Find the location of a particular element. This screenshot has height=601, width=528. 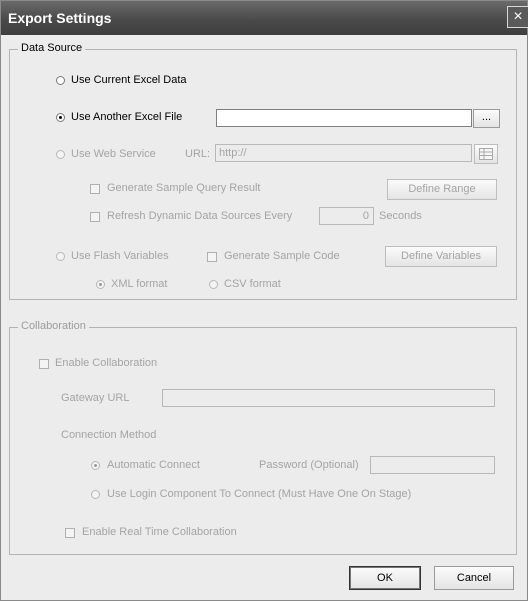

xml-format-radio is located at coordinates (100, 284).